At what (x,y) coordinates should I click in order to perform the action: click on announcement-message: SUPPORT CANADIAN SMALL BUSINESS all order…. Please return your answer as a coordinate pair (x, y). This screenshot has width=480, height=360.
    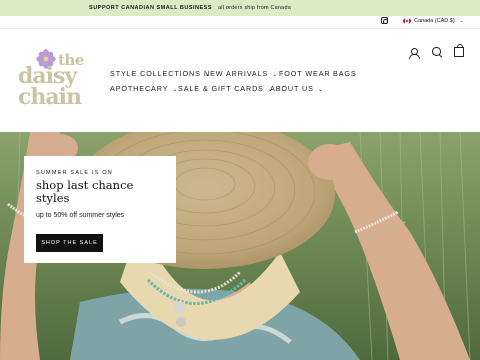
    Looking at the image, I should click on (190, 8).